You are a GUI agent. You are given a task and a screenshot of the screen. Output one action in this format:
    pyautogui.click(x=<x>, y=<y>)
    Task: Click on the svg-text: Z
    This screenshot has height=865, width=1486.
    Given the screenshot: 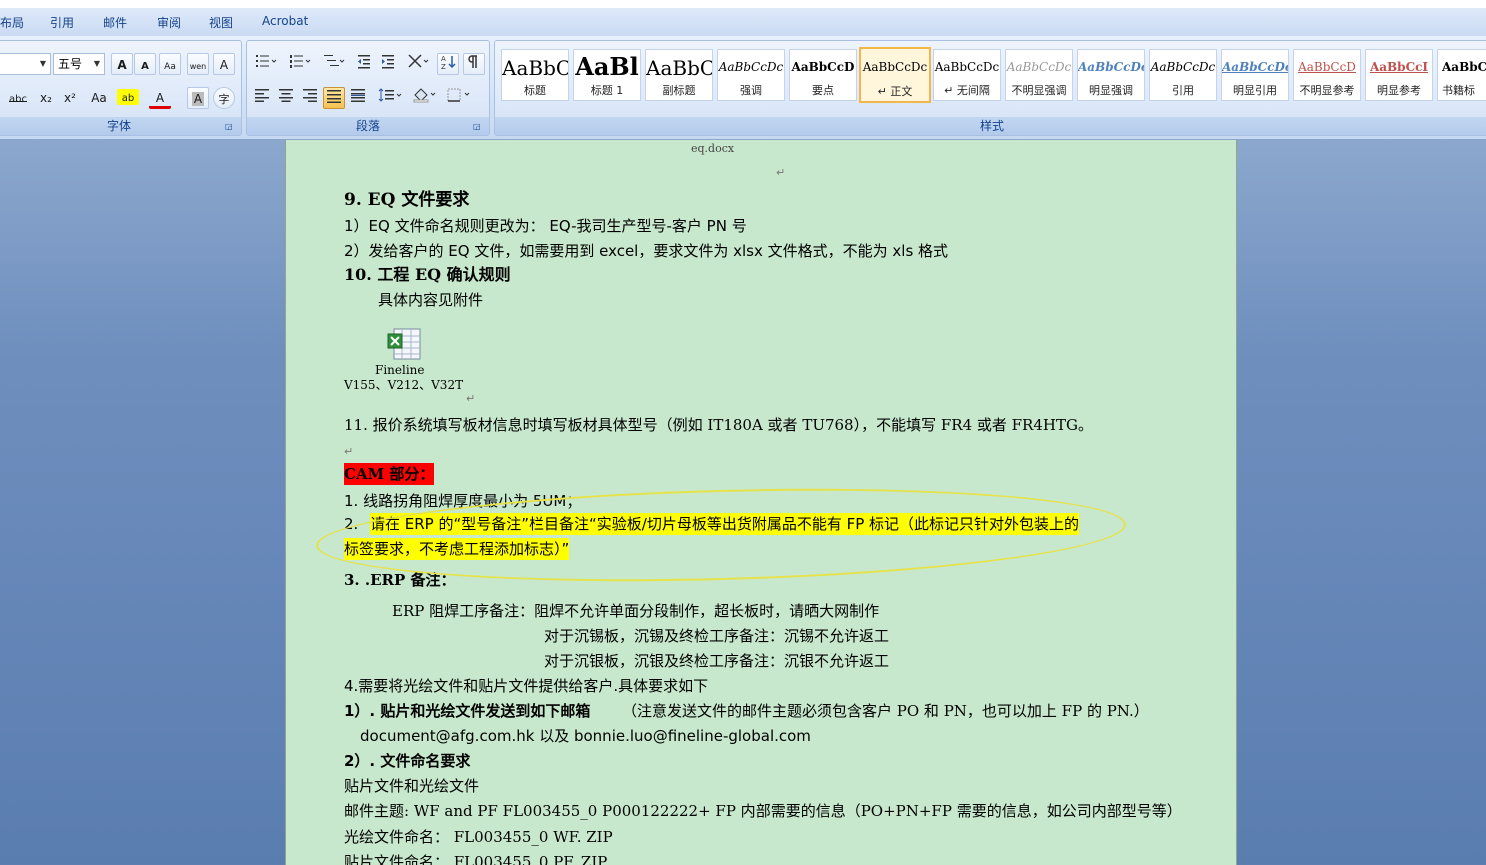 What is the action you would take?
    pyautogui.click(x=443, y=66)
    